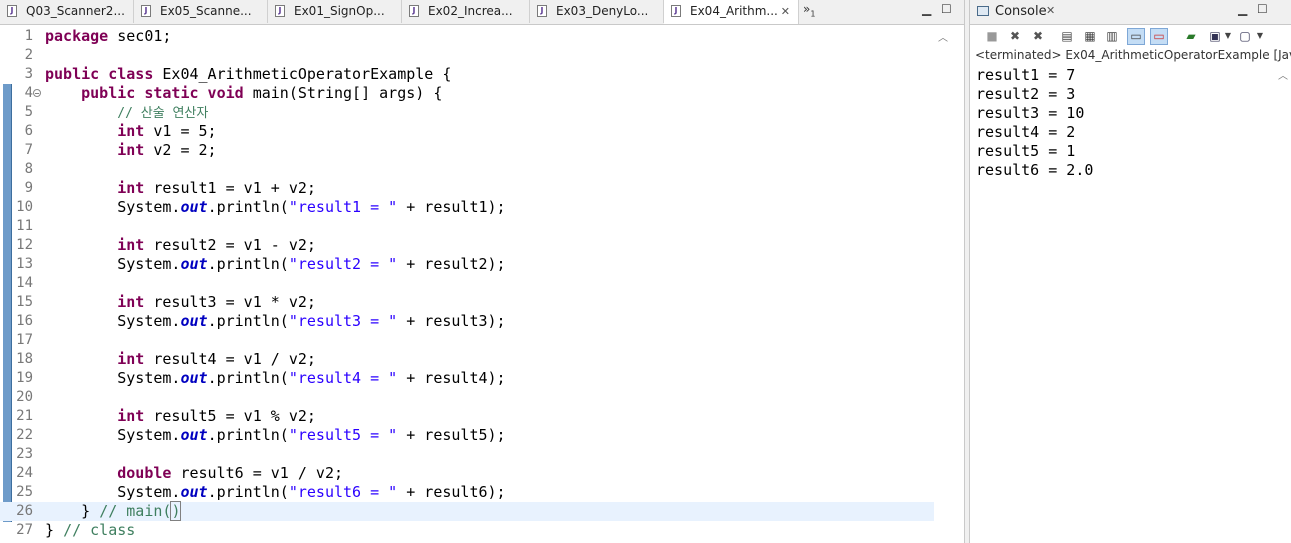 This screenshot has width=1291, height=543. Describe the element at coordinates (1015, 36) in the screenshot. I see `remove-launch-icon: ✖` at that location.